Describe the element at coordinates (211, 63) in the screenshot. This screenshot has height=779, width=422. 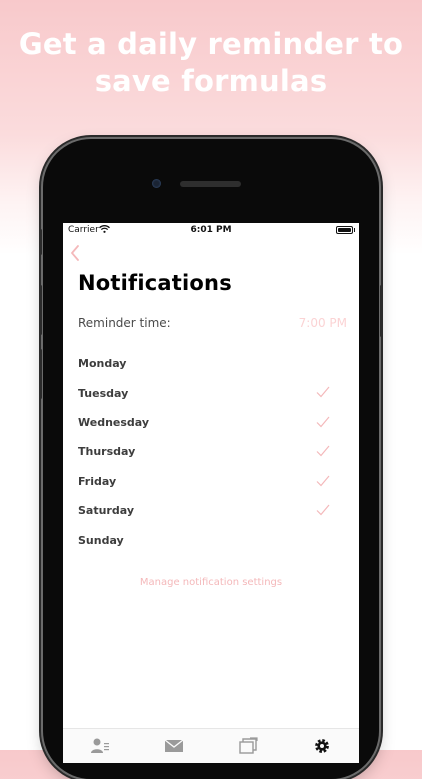
I see `promo-headline: Get a daily reminder to save formulas` at that location.